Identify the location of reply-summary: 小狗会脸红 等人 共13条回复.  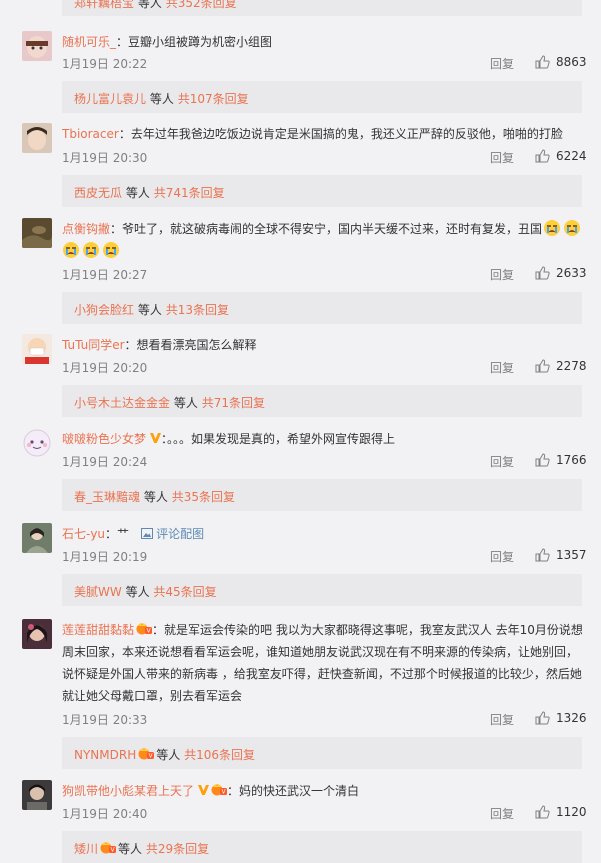
(151, 309).